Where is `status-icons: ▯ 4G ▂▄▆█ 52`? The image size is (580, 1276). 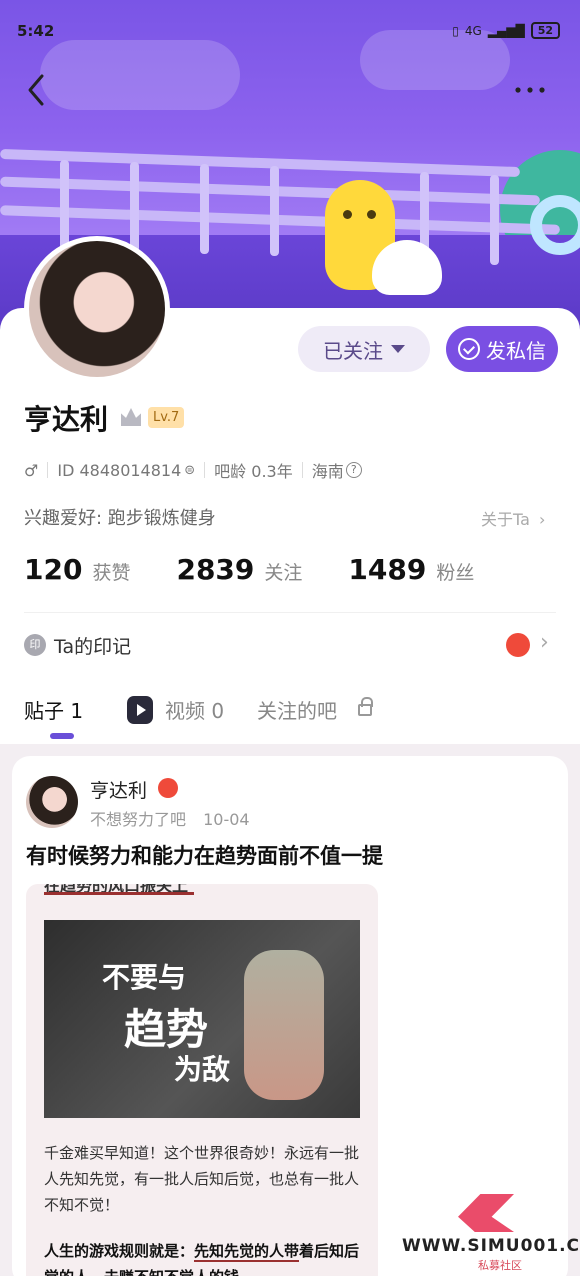 status-icons: ▯ 4G ▂▄▆█ 52 is located at coordinates (506, 30).